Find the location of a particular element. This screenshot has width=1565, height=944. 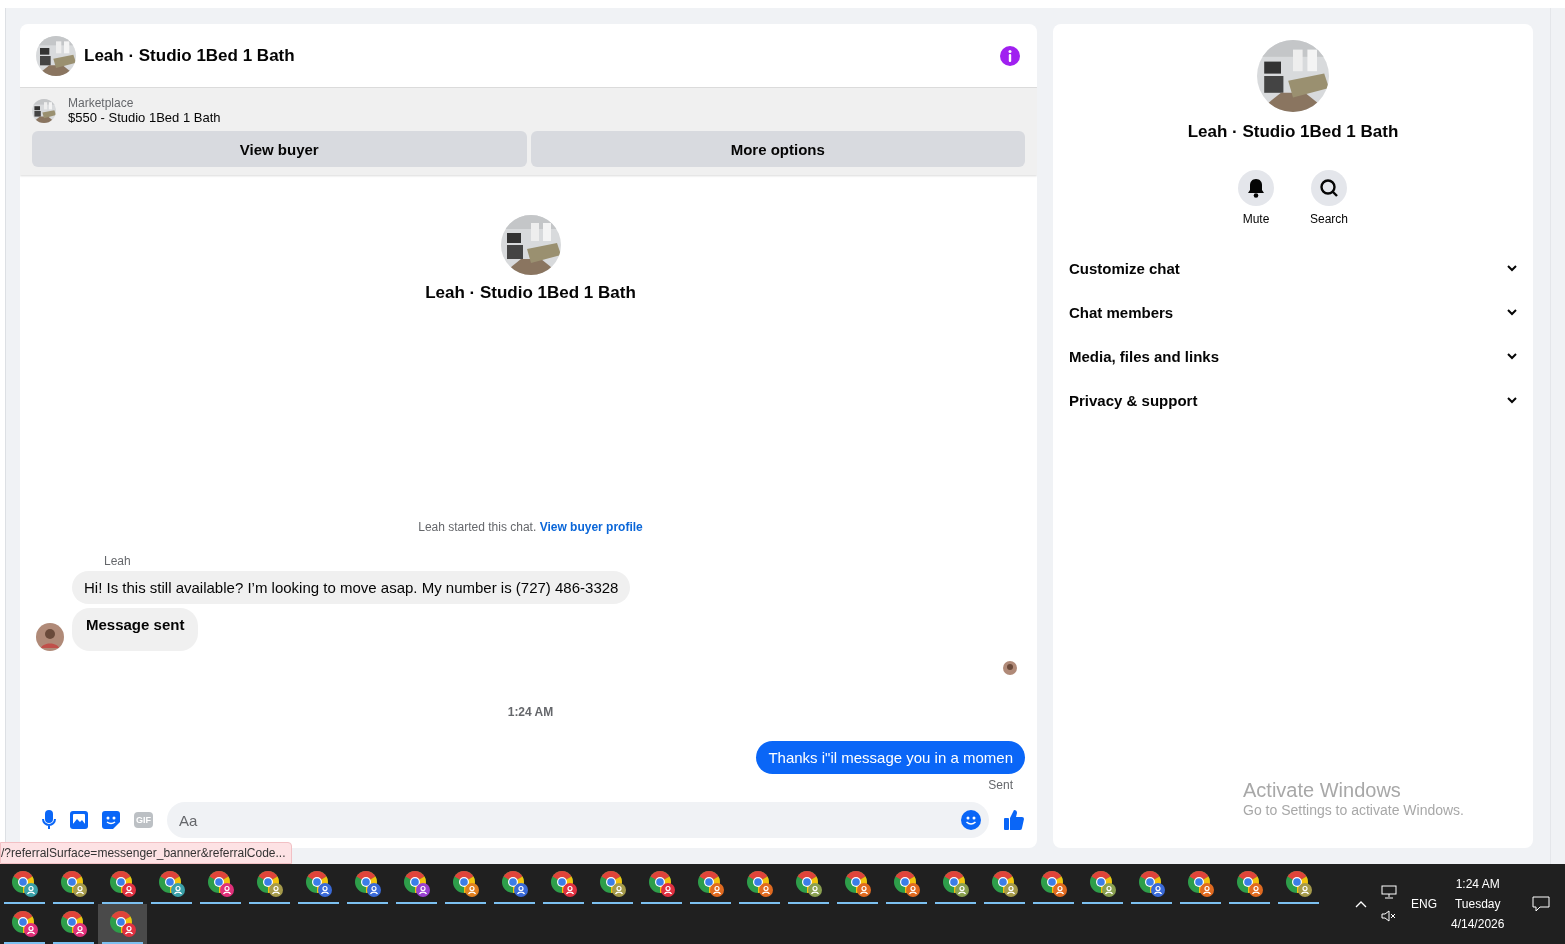

message-bubble: Message sent is located at coordinates (135, 629).